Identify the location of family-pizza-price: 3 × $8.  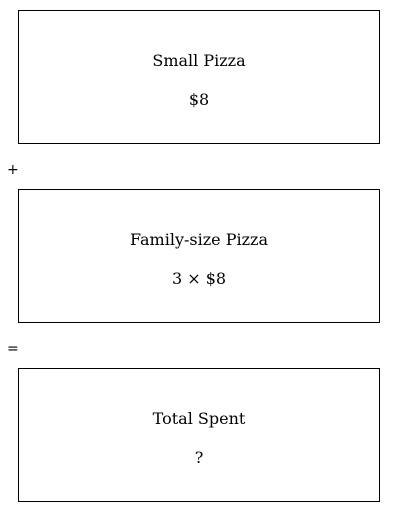
(199, 278).